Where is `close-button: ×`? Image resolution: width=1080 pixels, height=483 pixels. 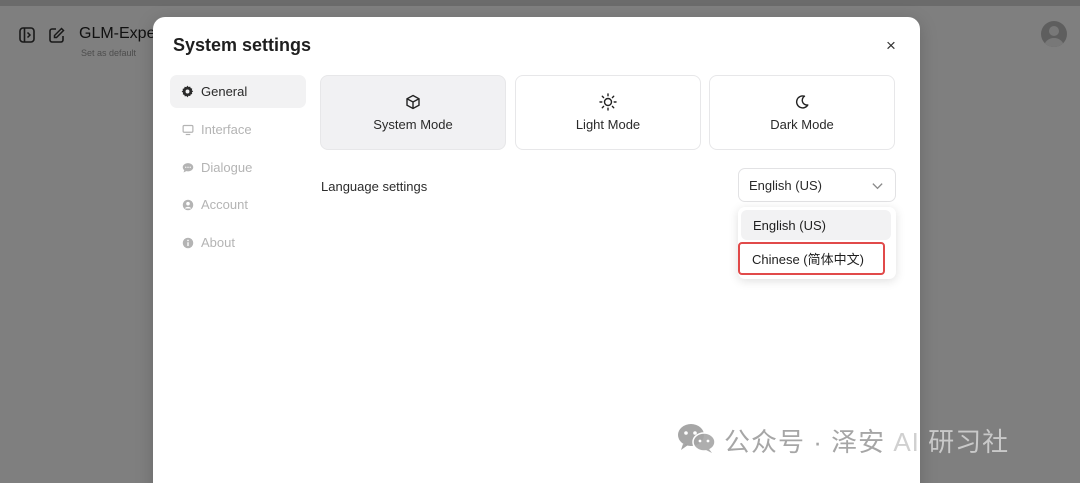
close-button: × is located at coordinates (891, 46).